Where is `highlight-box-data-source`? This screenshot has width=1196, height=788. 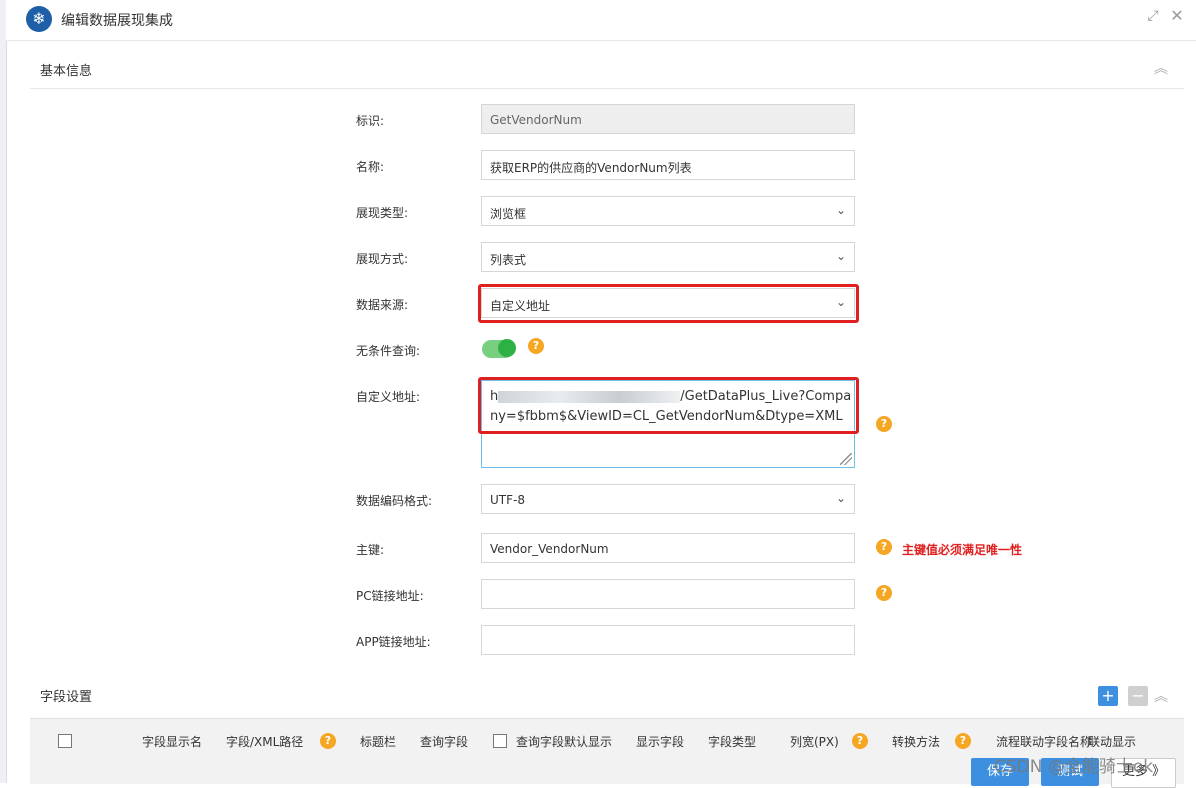 highlight-box-data-source is located at coordinates (668, 303).